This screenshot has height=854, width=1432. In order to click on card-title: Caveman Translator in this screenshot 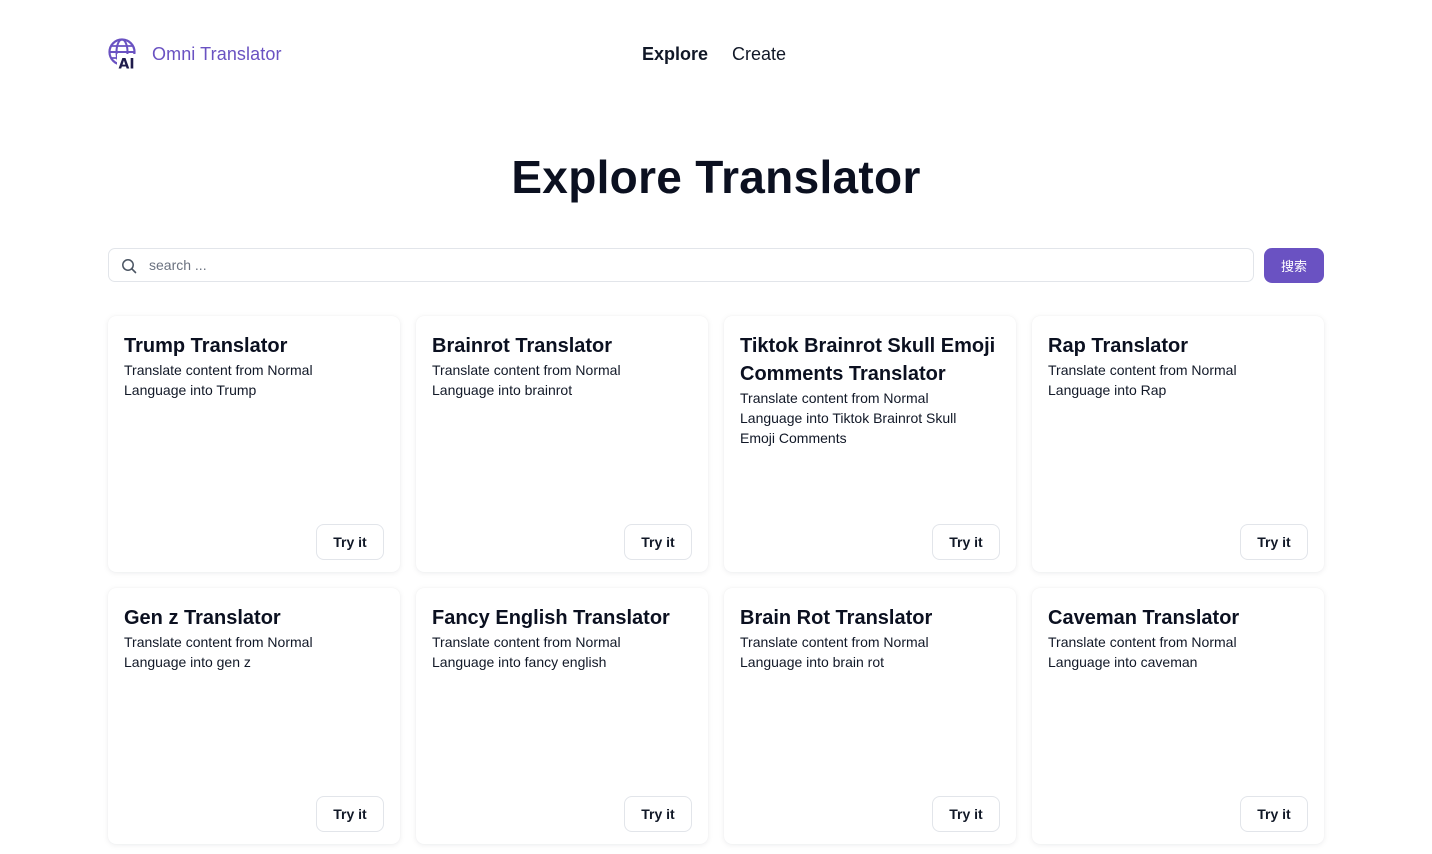, I will do `click(1144, 618)`.